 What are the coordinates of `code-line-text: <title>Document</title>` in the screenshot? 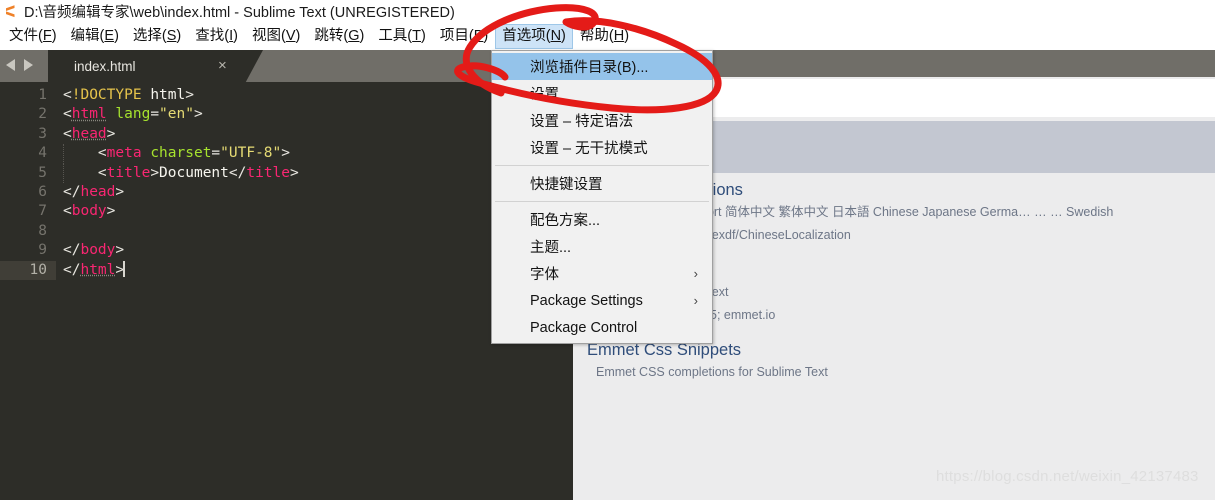 It's located at (177, 173).